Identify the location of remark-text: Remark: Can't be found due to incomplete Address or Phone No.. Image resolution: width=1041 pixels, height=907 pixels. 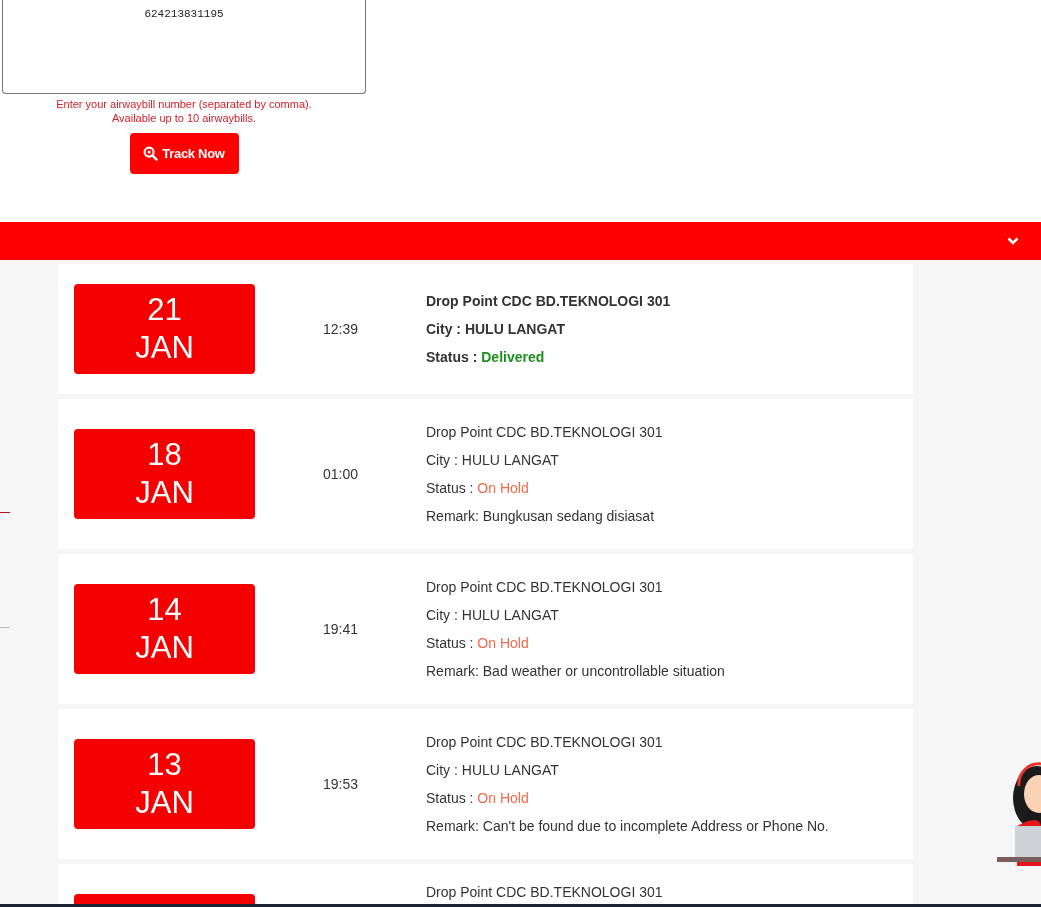
(627, 826).